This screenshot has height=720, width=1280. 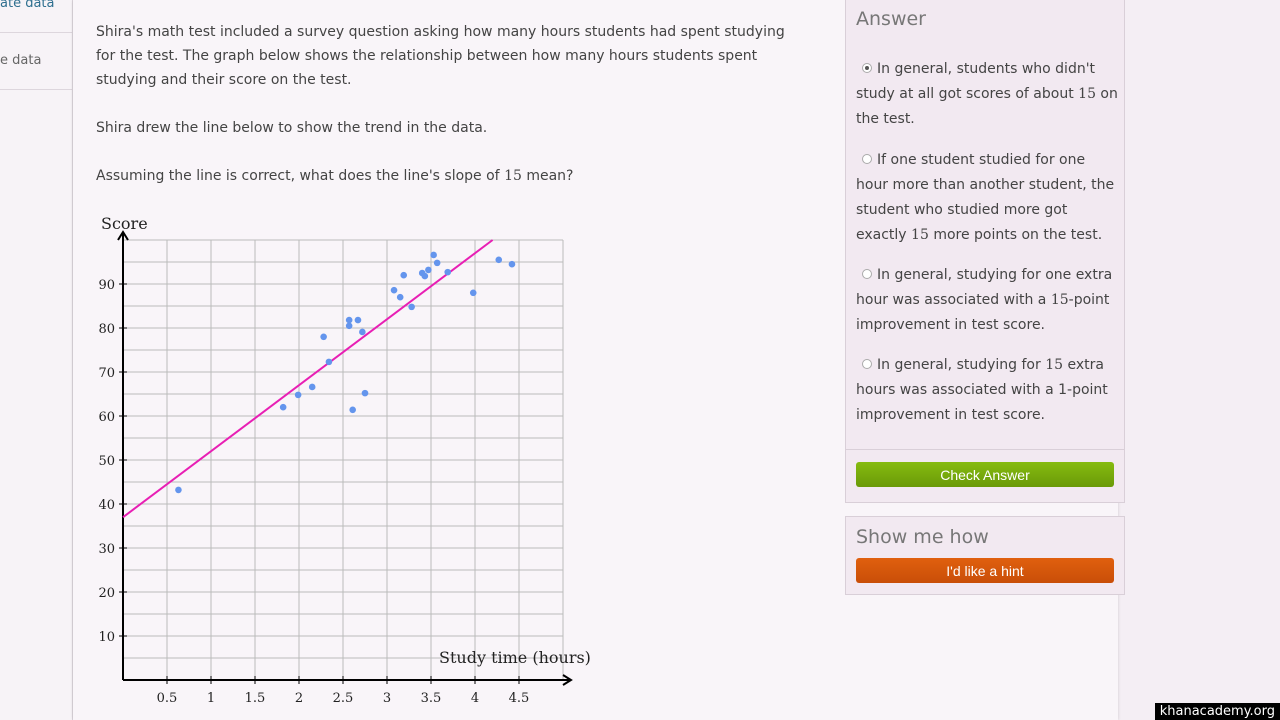 I want to click on sidebar-item-1: ate data, so click(x=36, y=16).